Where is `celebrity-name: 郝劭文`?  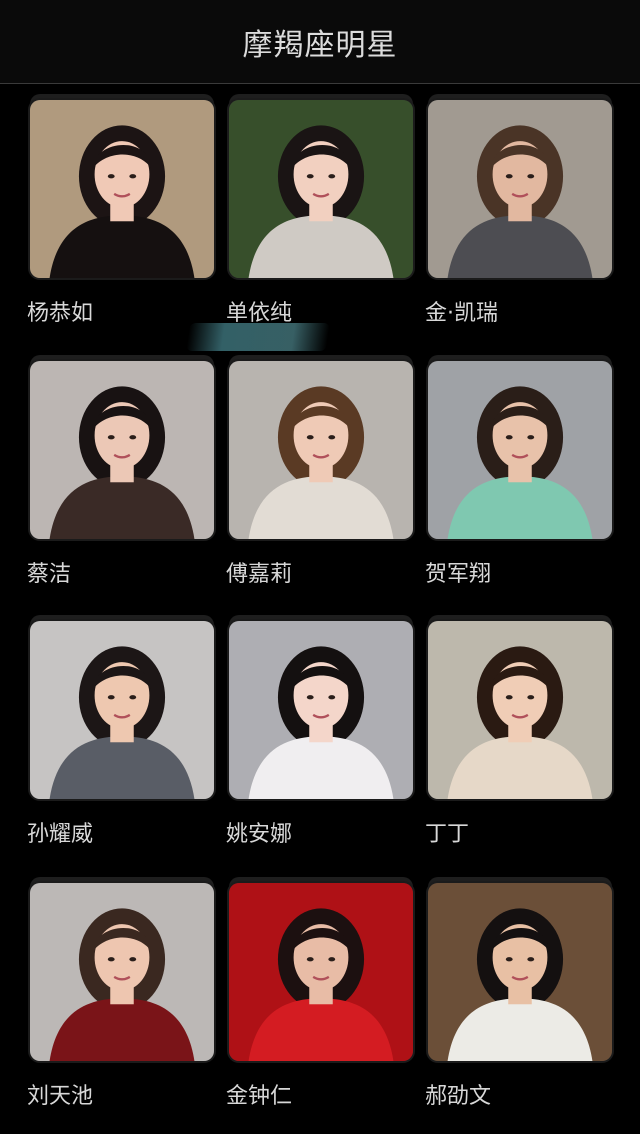
celebrity-name: 郝劭文 is located at coordinates (458, 1096).